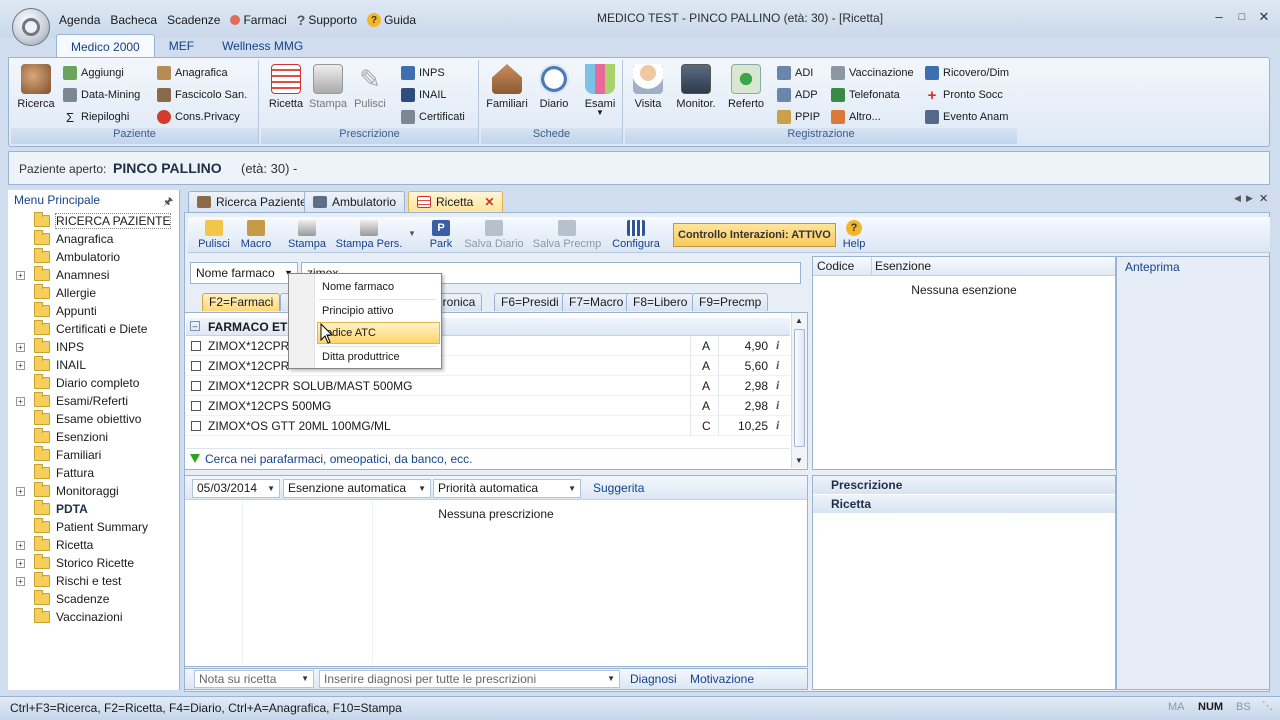  I want to click on menu-item: + INAIL, so click(96, 365).